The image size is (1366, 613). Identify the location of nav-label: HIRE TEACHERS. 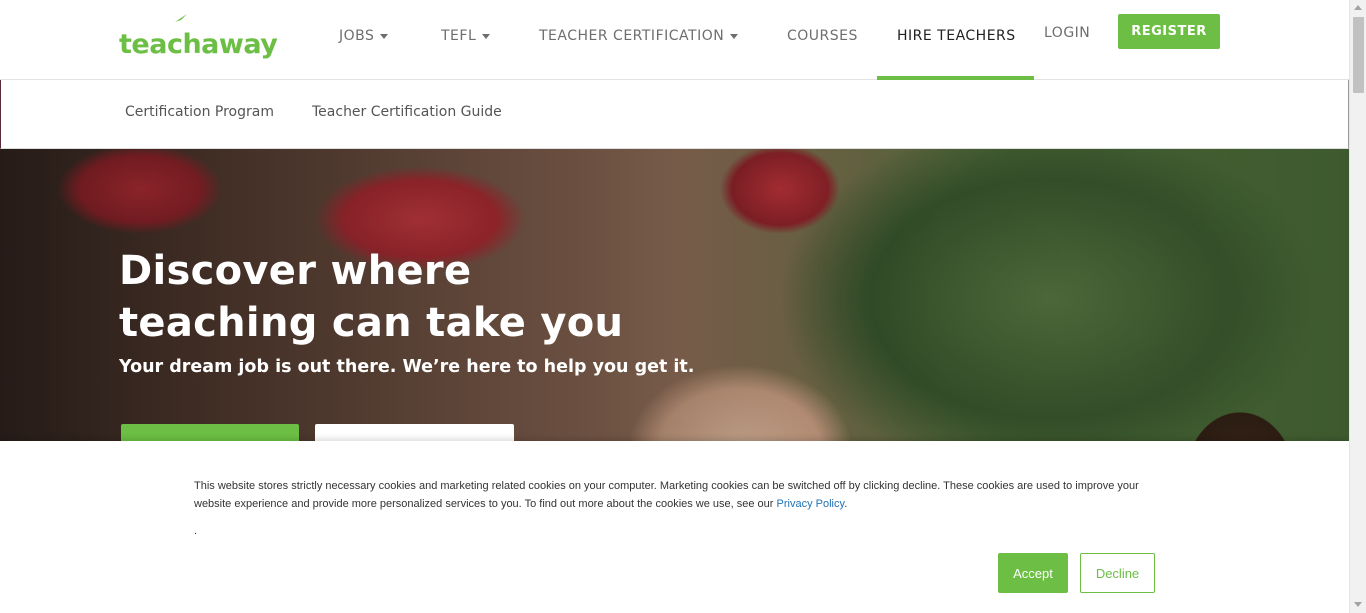
(956, 36).